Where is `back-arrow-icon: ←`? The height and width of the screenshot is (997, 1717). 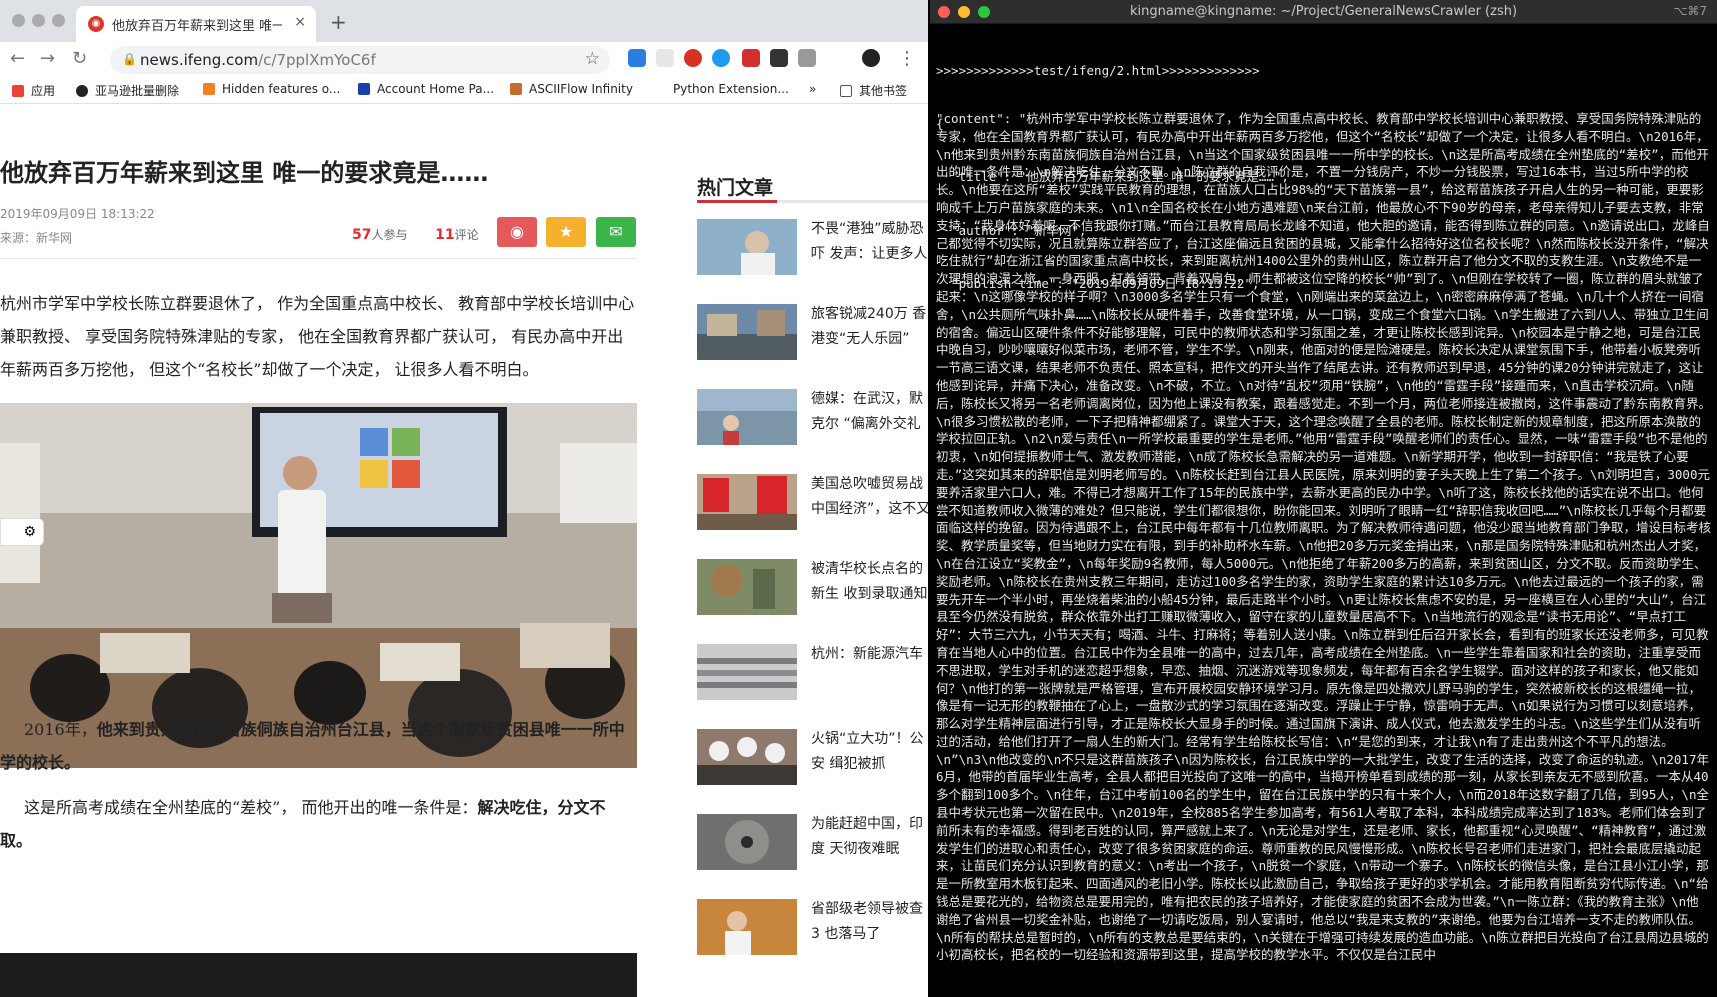
back-arrow-icon: ← is located at coordinates (17, 58).